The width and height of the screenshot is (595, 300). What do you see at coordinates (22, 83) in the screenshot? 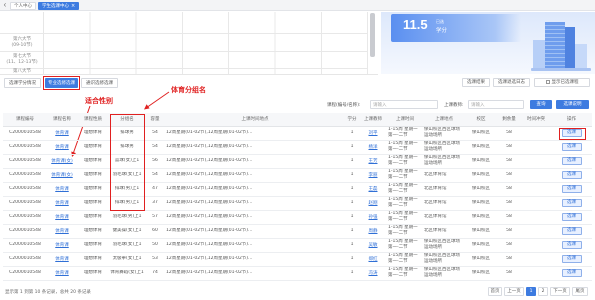
I see `tab-credit-status: 选课学分情况` at bounding box center [22, 83].